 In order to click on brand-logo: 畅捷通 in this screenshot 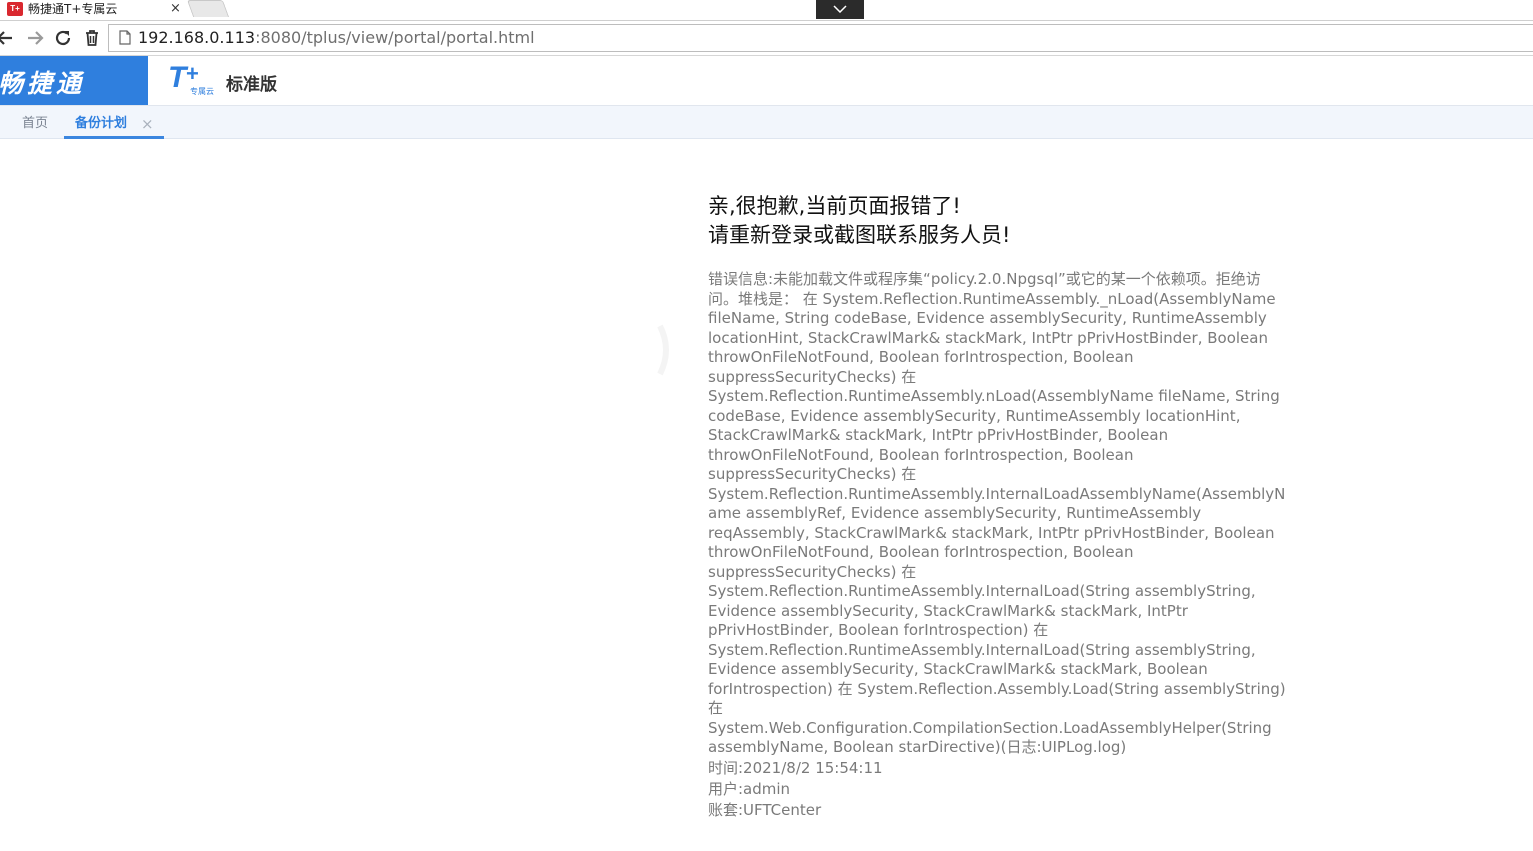, I will do `click(74, 80)`.